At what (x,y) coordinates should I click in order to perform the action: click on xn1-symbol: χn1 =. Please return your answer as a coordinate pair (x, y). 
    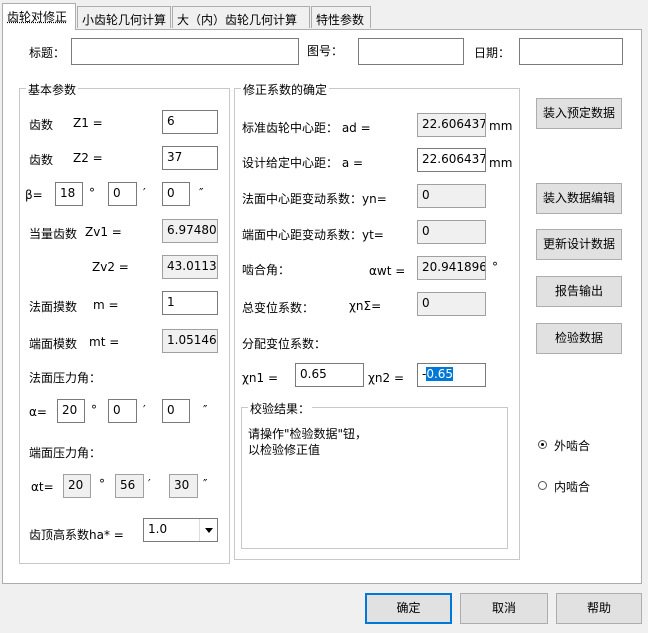
    Looking at the image, I should click on (260, 378).